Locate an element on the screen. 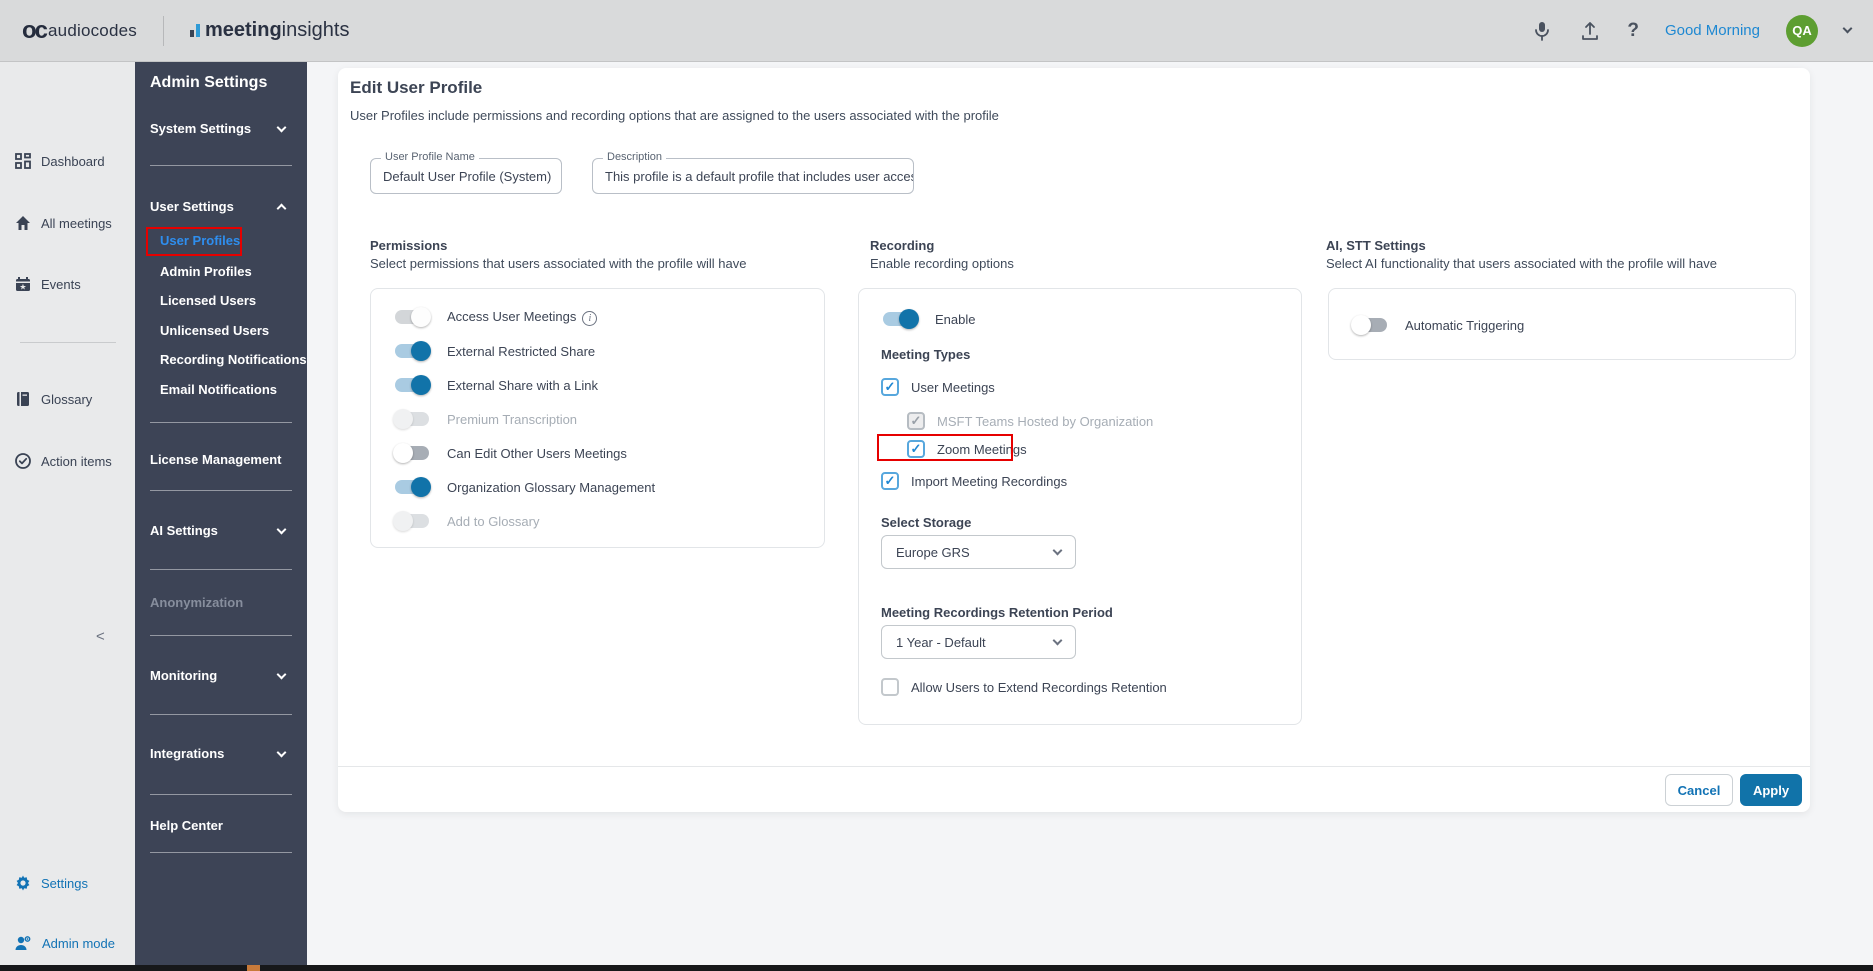 This screenshot has height=971, width=1873. description-label: Description is located at coordinates (635, 157).